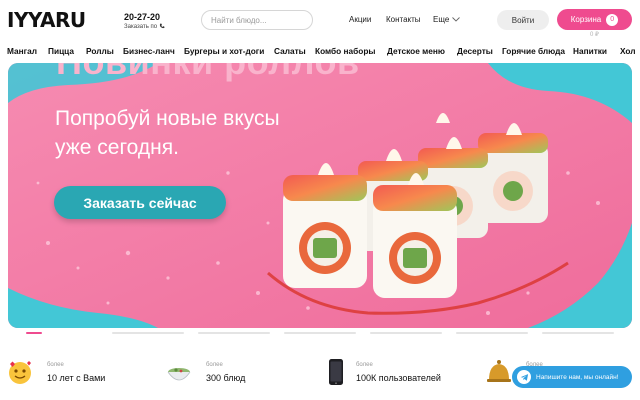 The image size is (640, 400). I want to click on stat-value: 300 блюд, so click(226, 378).